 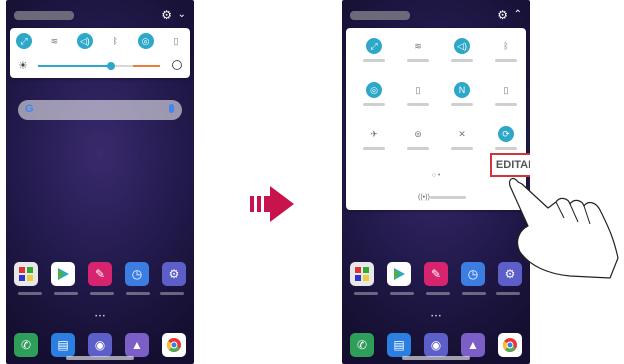 I want to click on quick-settings-tile: ⤢, so click(x=374, y=50).